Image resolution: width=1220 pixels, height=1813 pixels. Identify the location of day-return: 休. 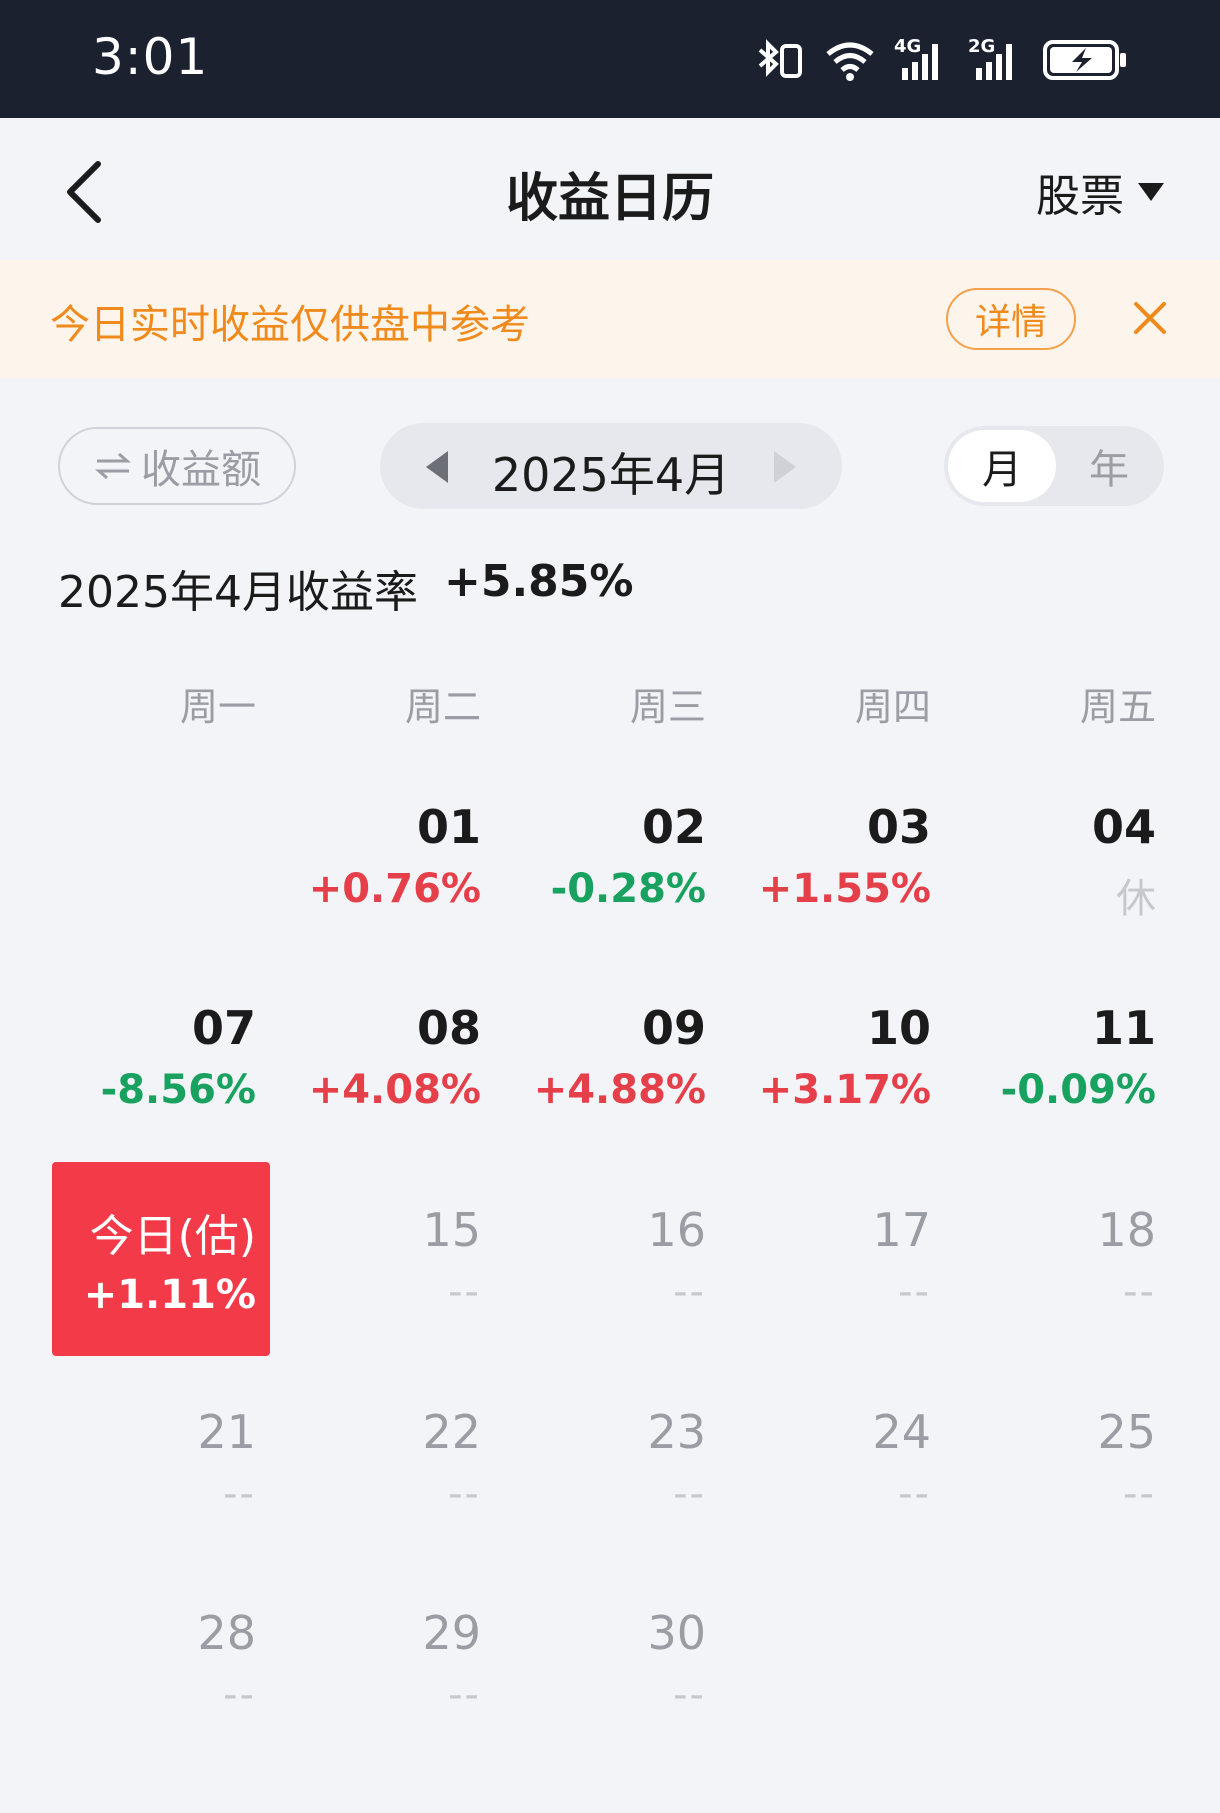
(1136, 899).